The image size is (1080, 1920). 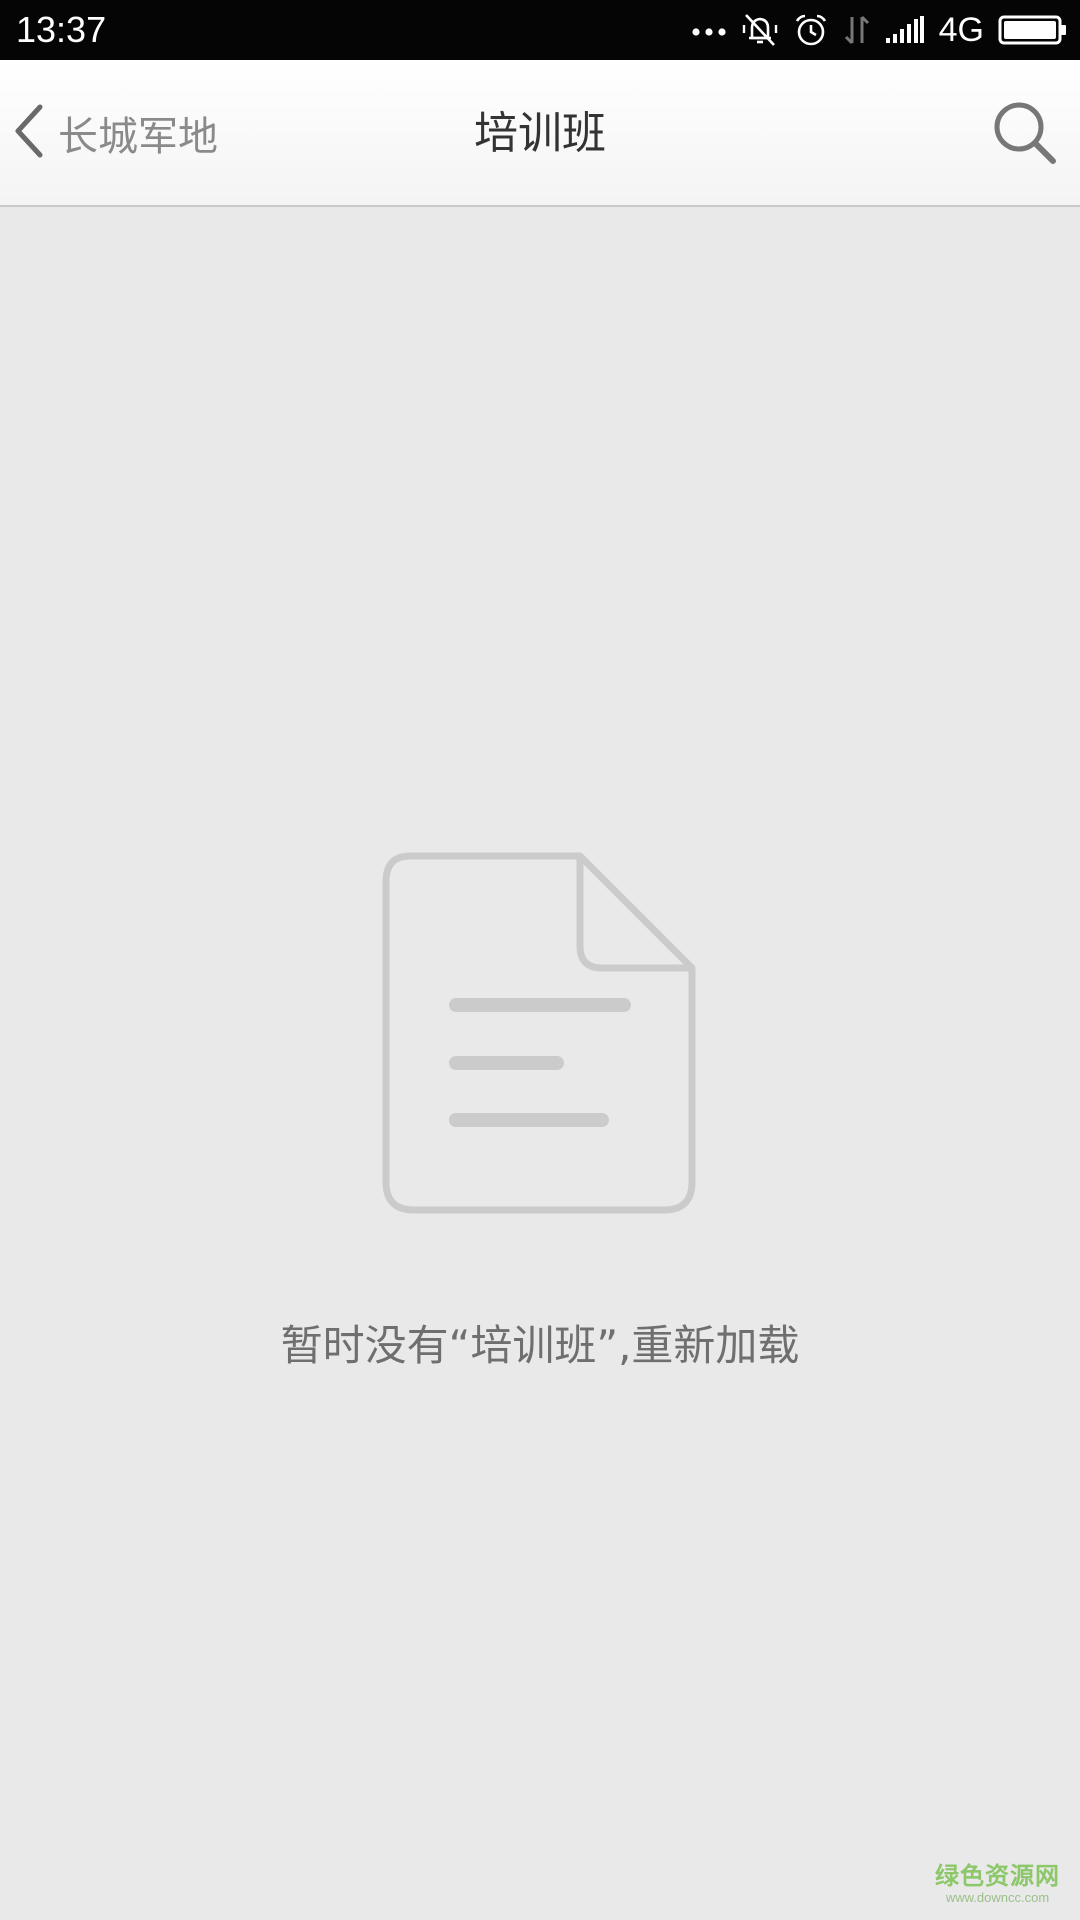 What do you see at coordinates (760, 30) in the screenshot?
I see `vibrate-off-icon` at bounding box center [760, 30].